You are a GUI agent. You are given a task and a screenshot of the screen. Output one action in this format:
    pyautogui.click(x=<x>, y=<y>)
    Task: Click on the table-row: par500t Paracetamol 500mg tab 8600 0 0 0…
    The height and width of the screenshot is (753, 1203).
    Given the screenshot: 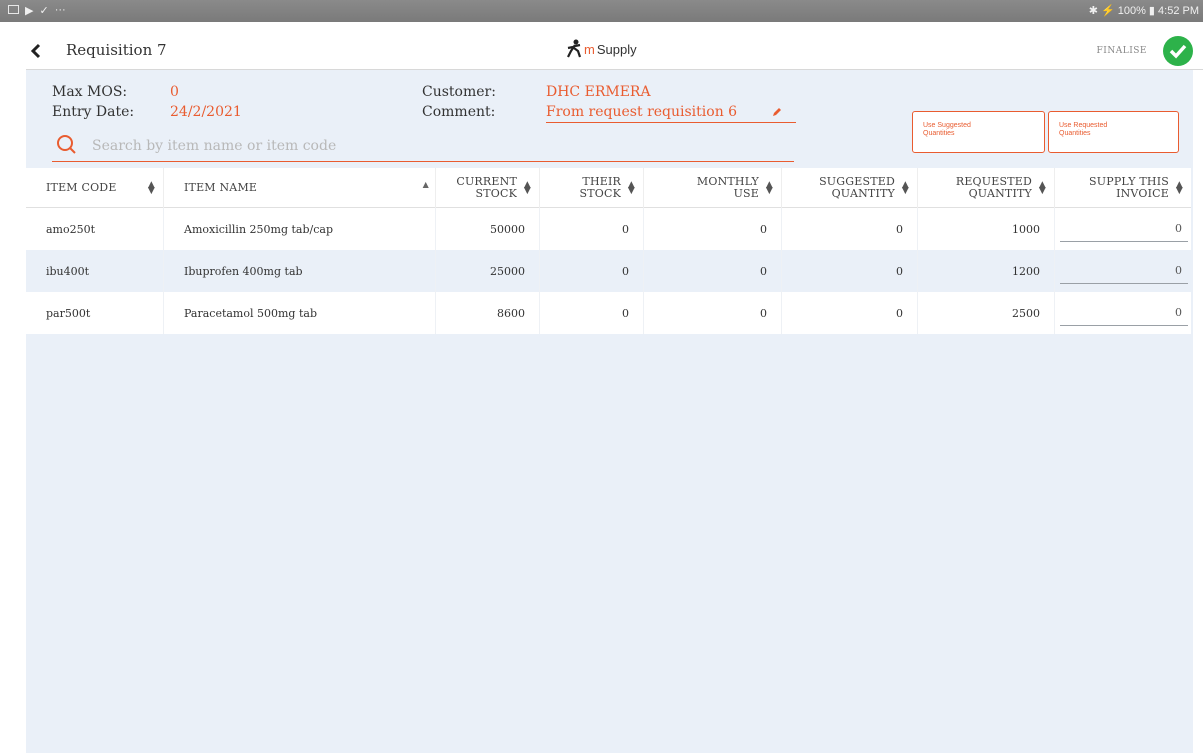 What is the action you would take?
    pyautogui.click(x=608, y=313)
    